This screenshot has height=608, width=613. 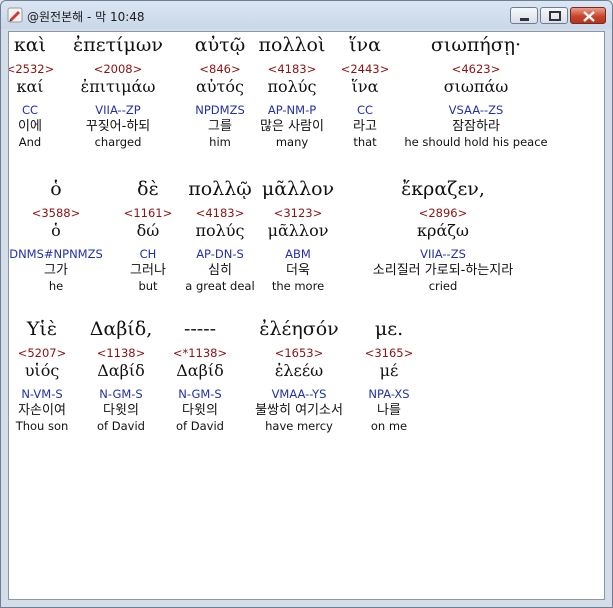 I want to click on english-gloss: the more, so click(x=298, y=286).